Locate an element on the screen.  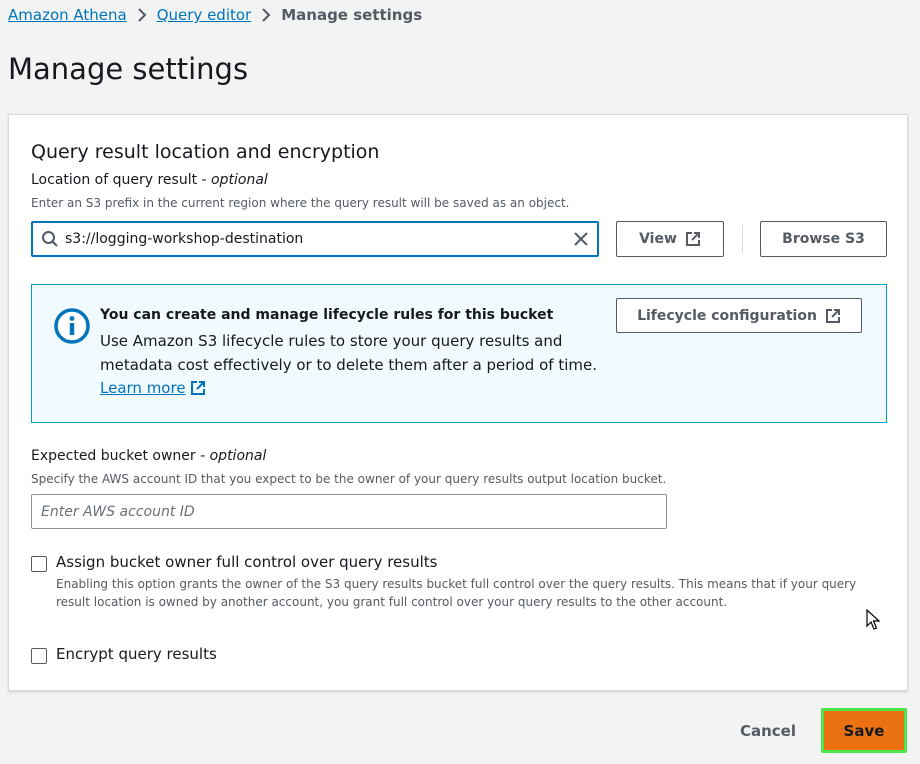
learn-more-link: Learn more is located at coordinates (153, 388).